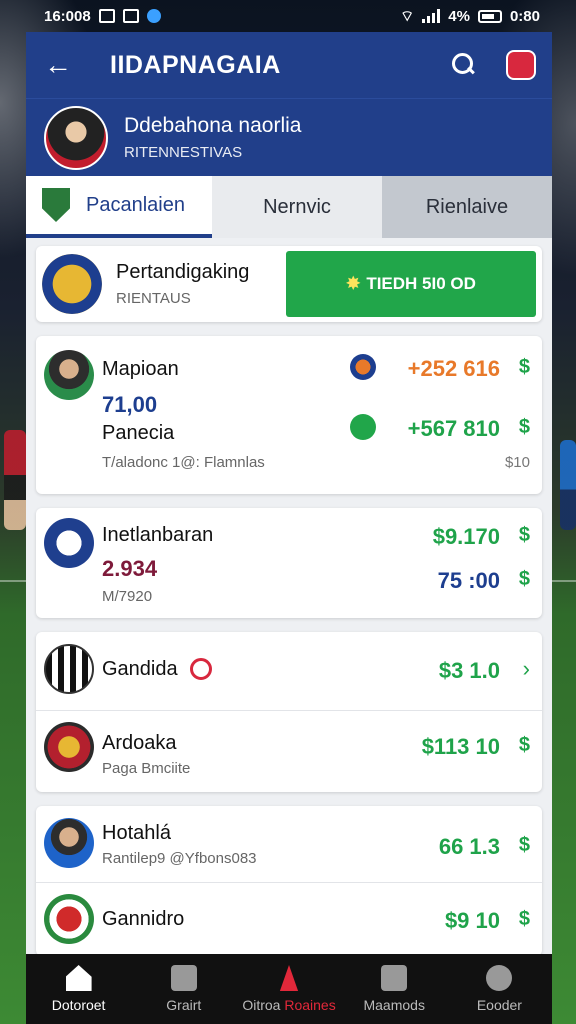 The image size is (576, 1024). I want to click on nav-item-profile: Eooder, so click(499, 989).